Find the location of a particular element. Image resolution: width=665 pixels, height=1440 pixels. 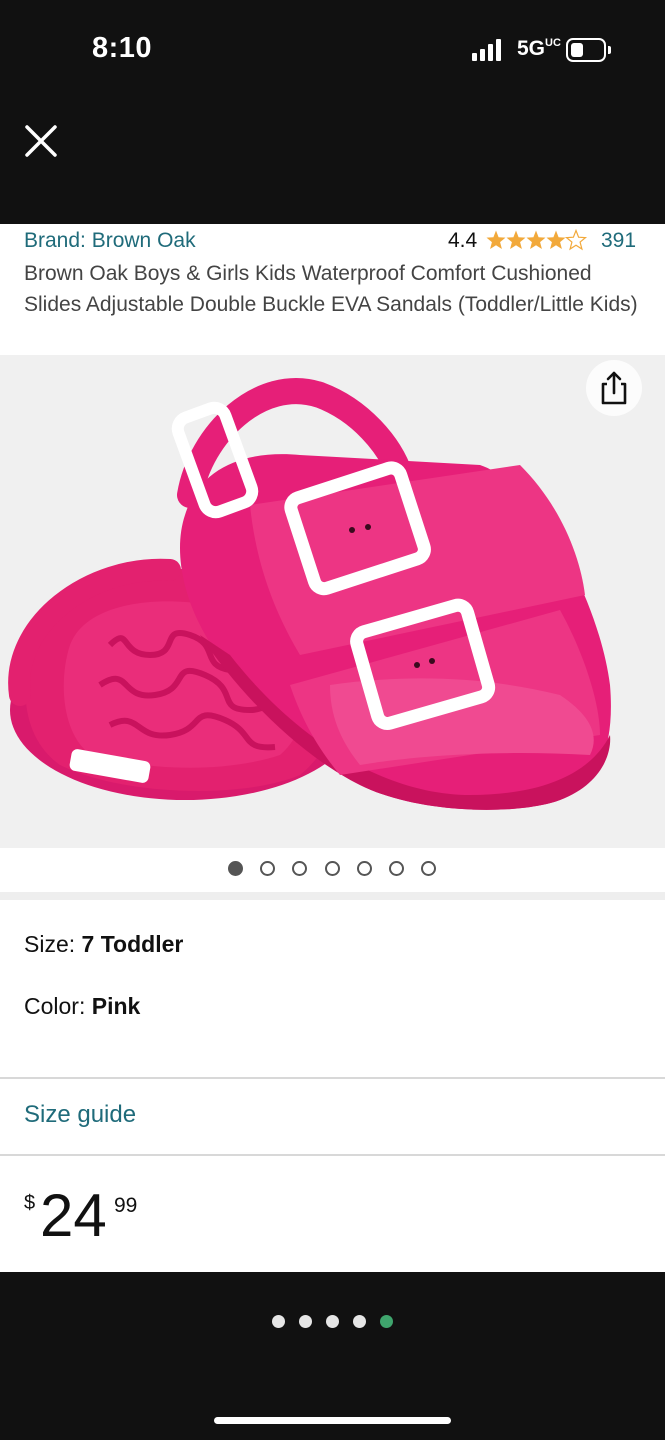

battery-icon is located at coordinates (586, 50).